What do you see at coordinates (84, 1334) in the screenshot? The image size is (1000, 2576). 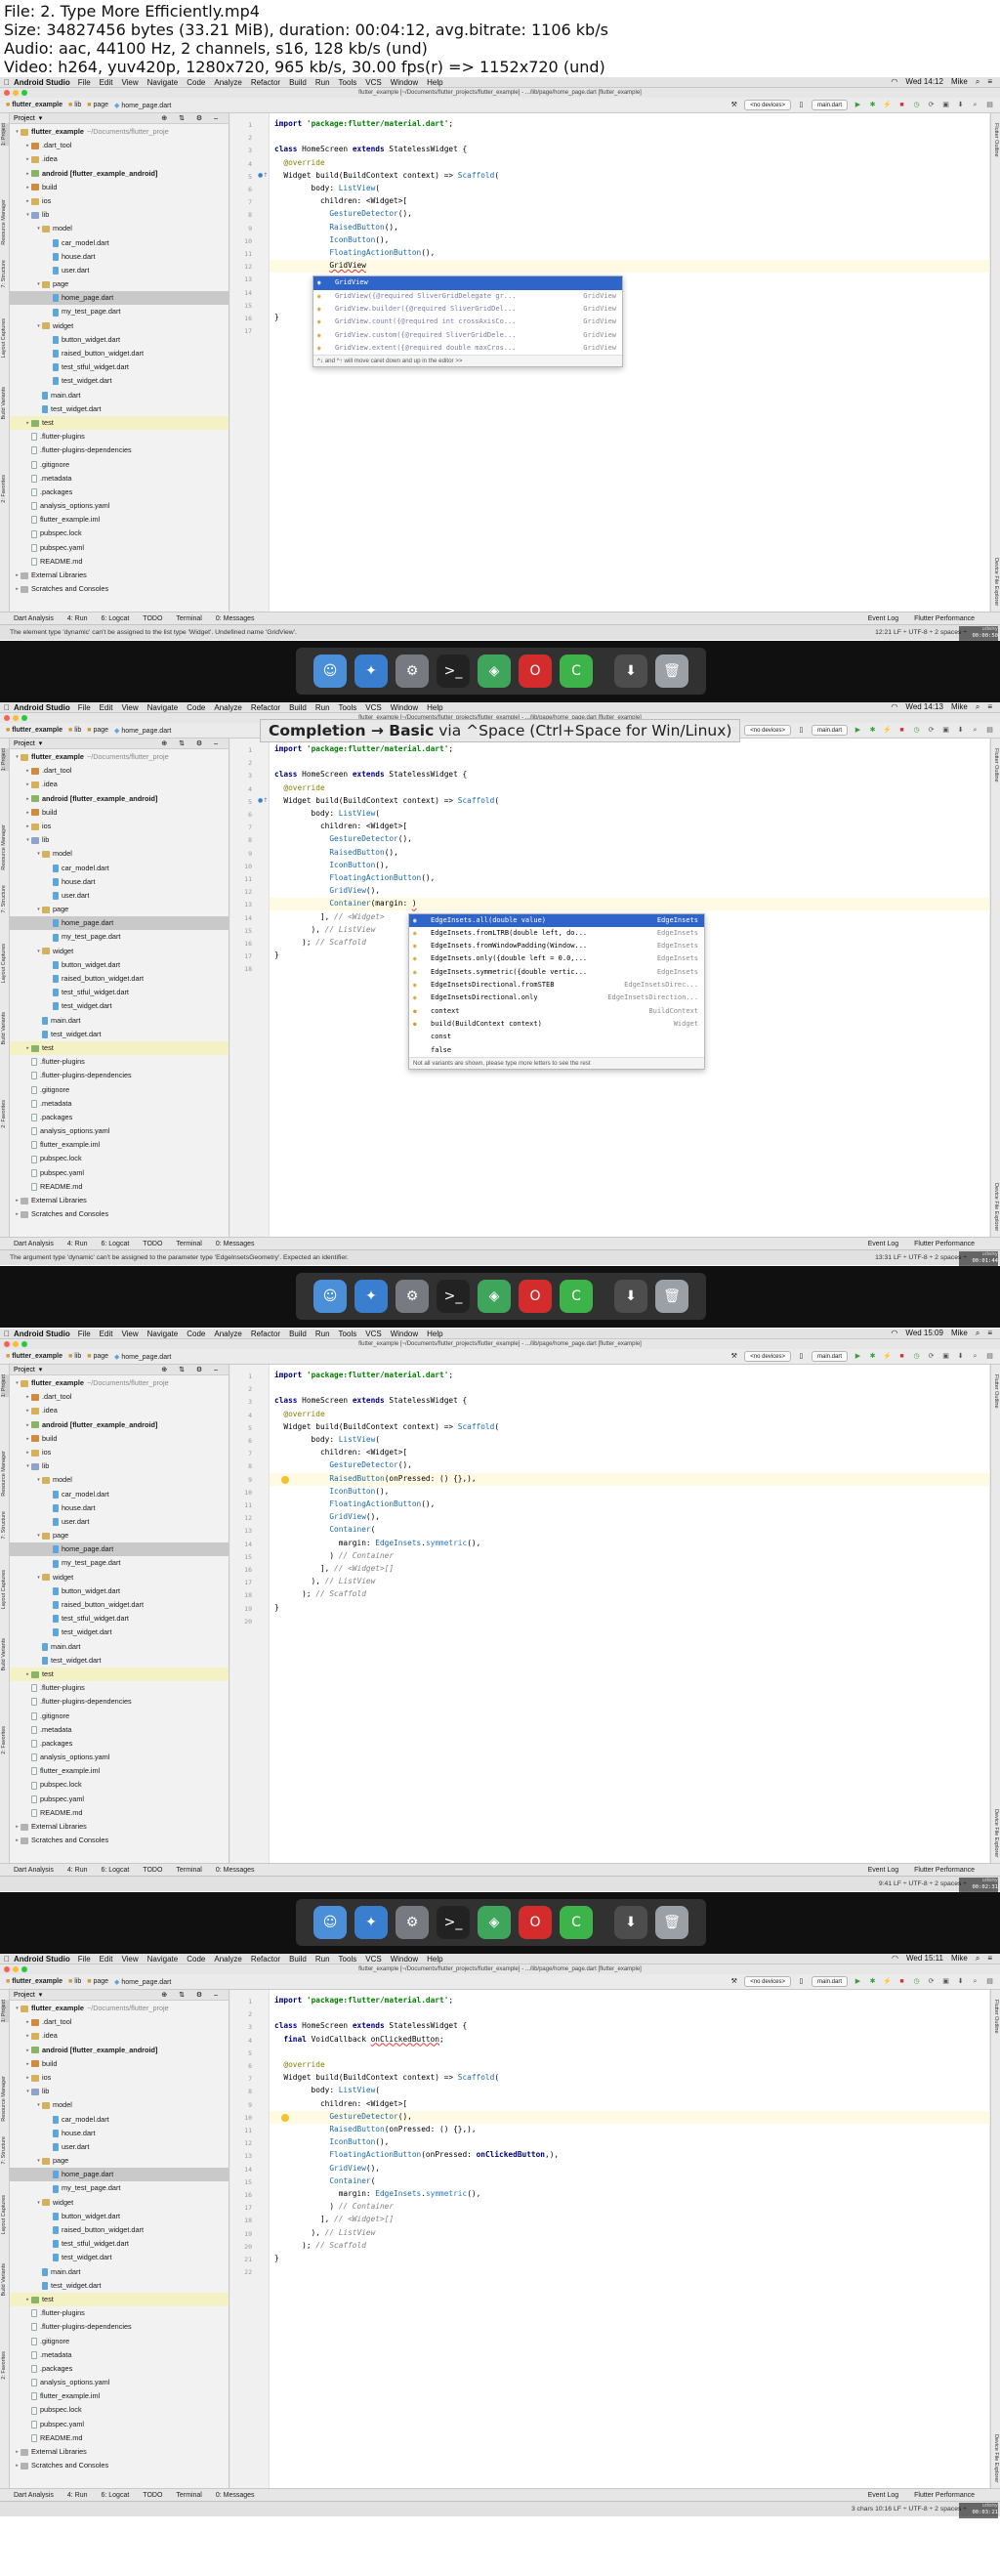 I see `menu-file: File` at bounding box center [84, 1334].